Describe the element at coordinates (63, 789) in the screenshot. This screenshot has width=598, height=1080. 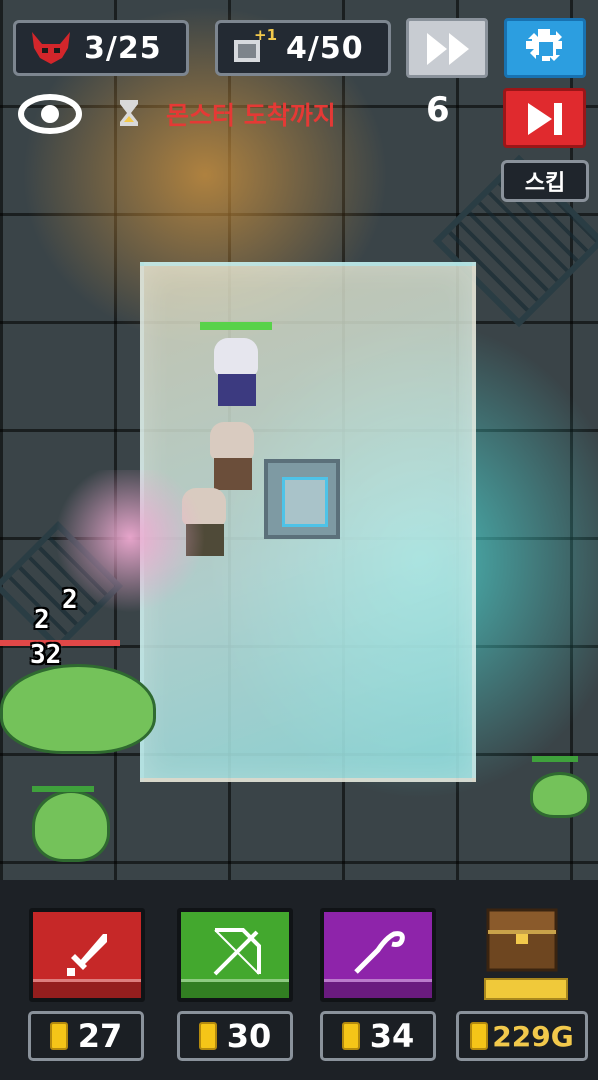
I see `slime-health-bar` at that location.